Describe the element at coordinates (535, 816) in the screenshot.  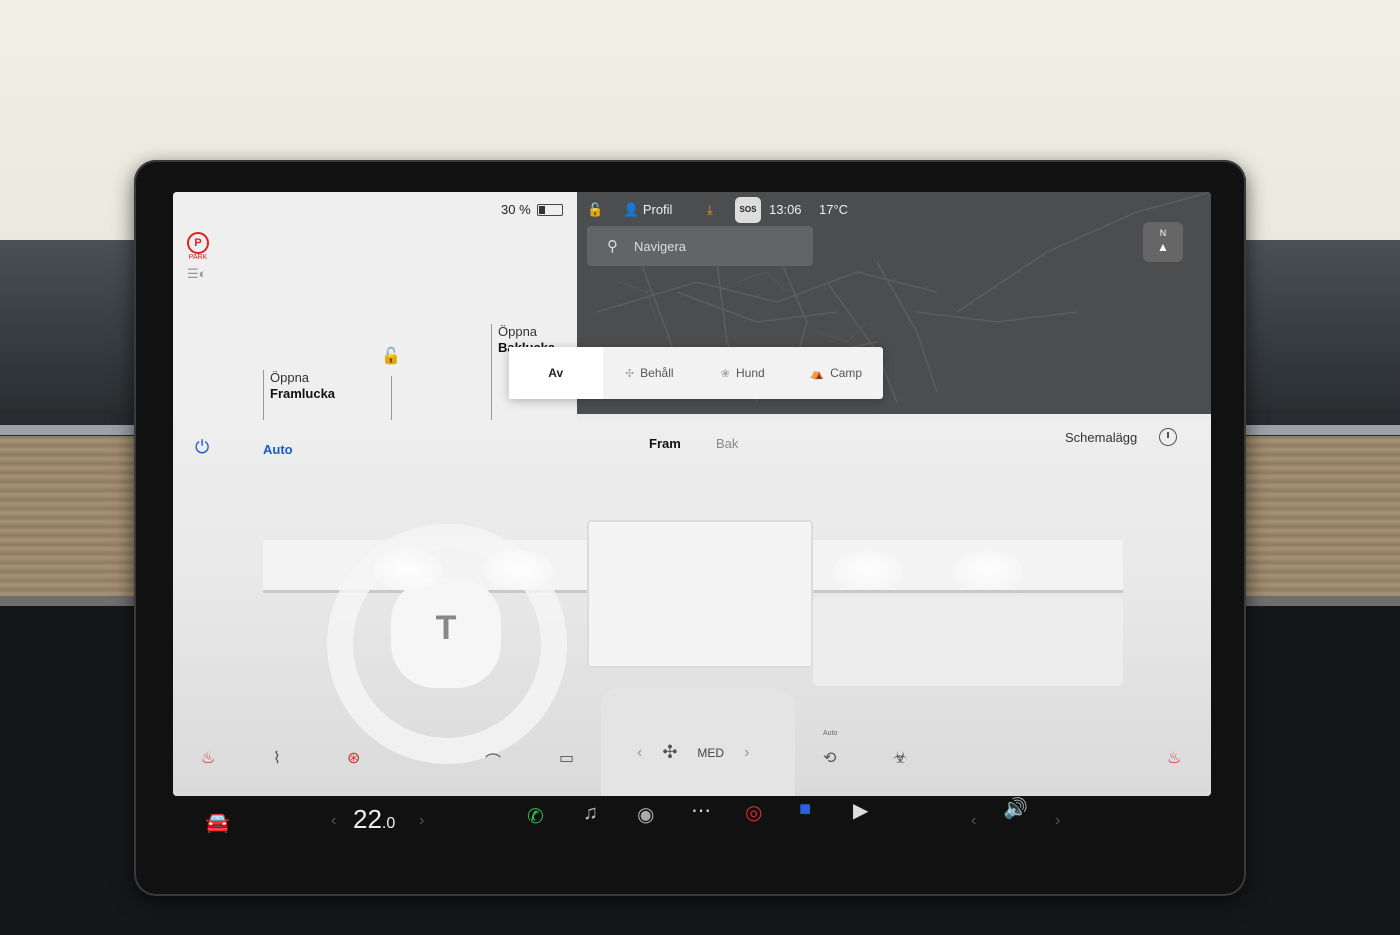
I see `phone-icon: ✆` at that location.